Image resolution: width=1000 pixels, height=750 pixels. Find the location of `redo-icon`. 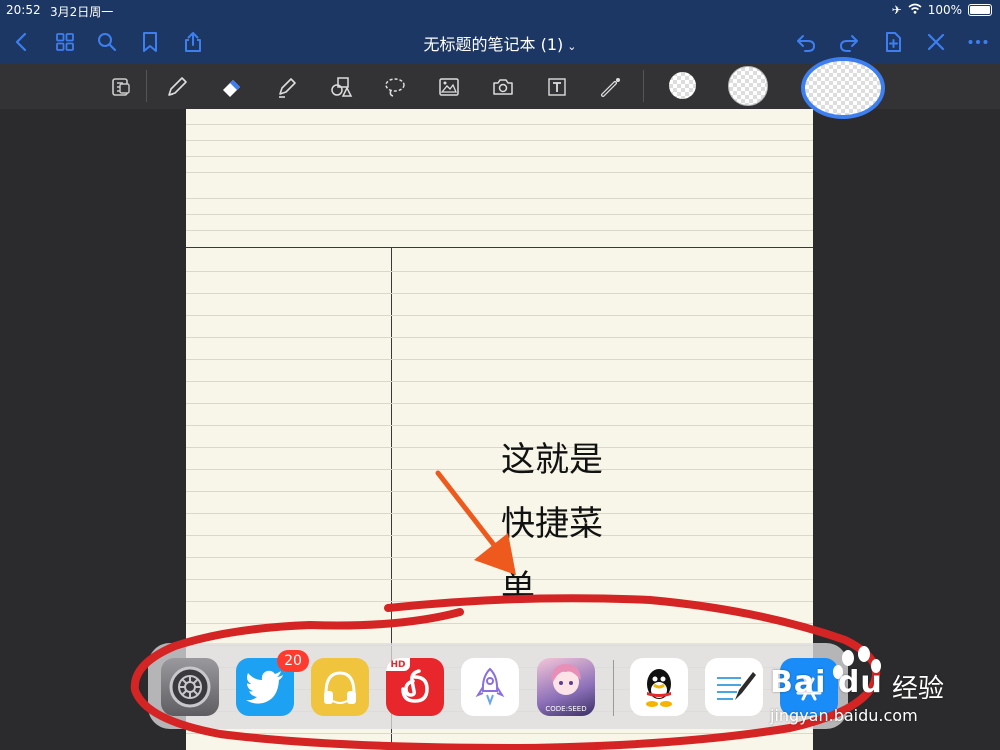

redo-icon is located at coordinates (849, 42).